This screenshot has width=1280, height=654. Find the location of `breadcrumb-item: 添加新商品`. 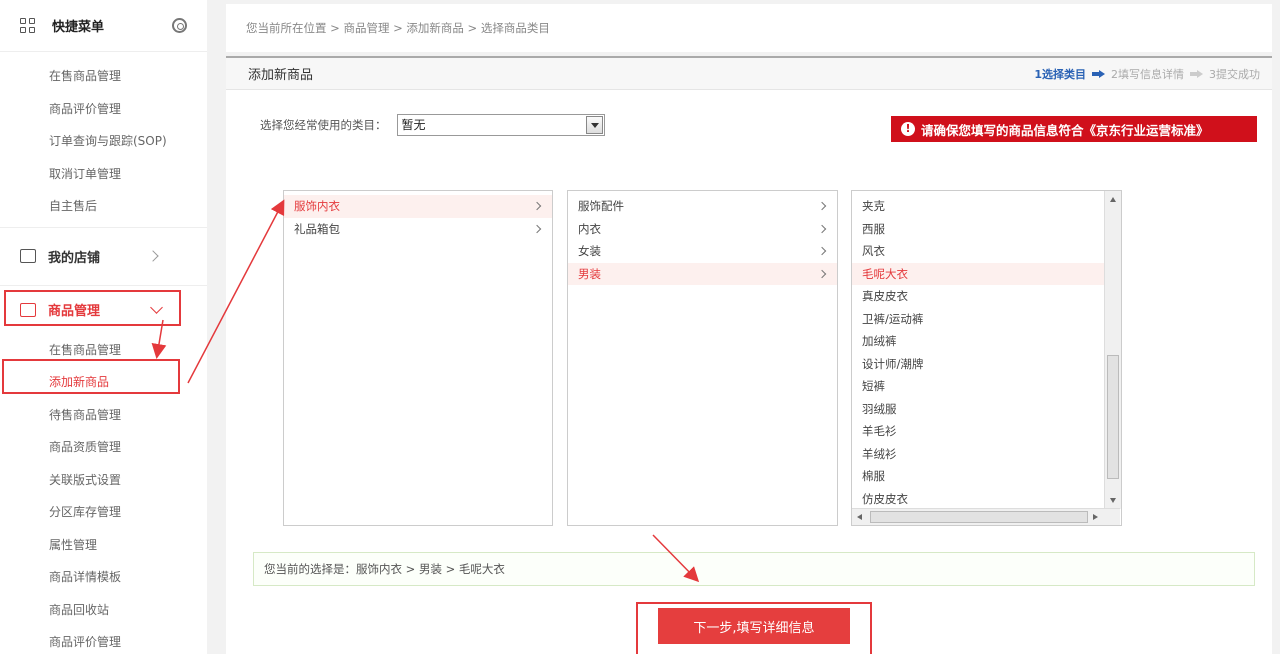

breadcrumb-item: 添加新商品 is located at coordinates (435, 28).